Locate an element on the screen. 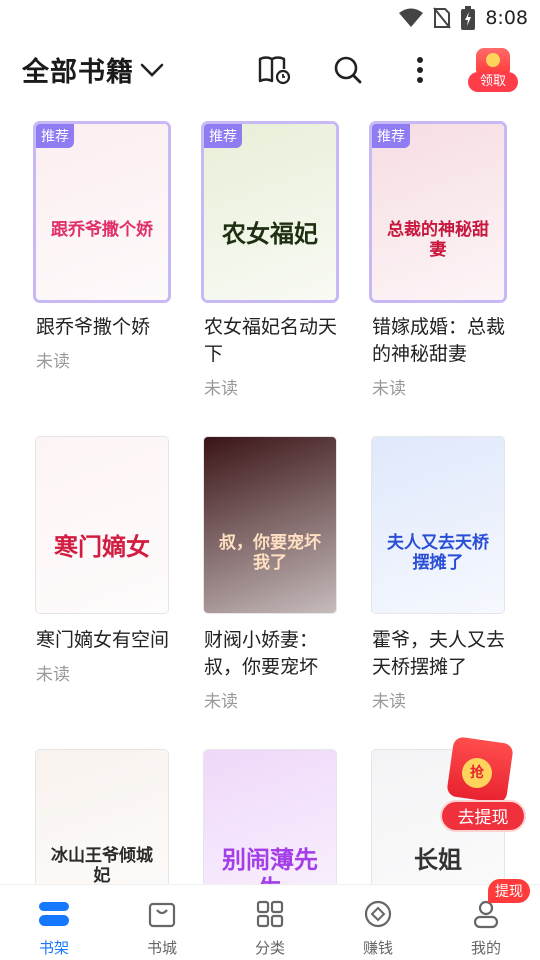 This screenshot has height=960, width=540. redpacket-label: 领取 is located at coordinates (493, 82).